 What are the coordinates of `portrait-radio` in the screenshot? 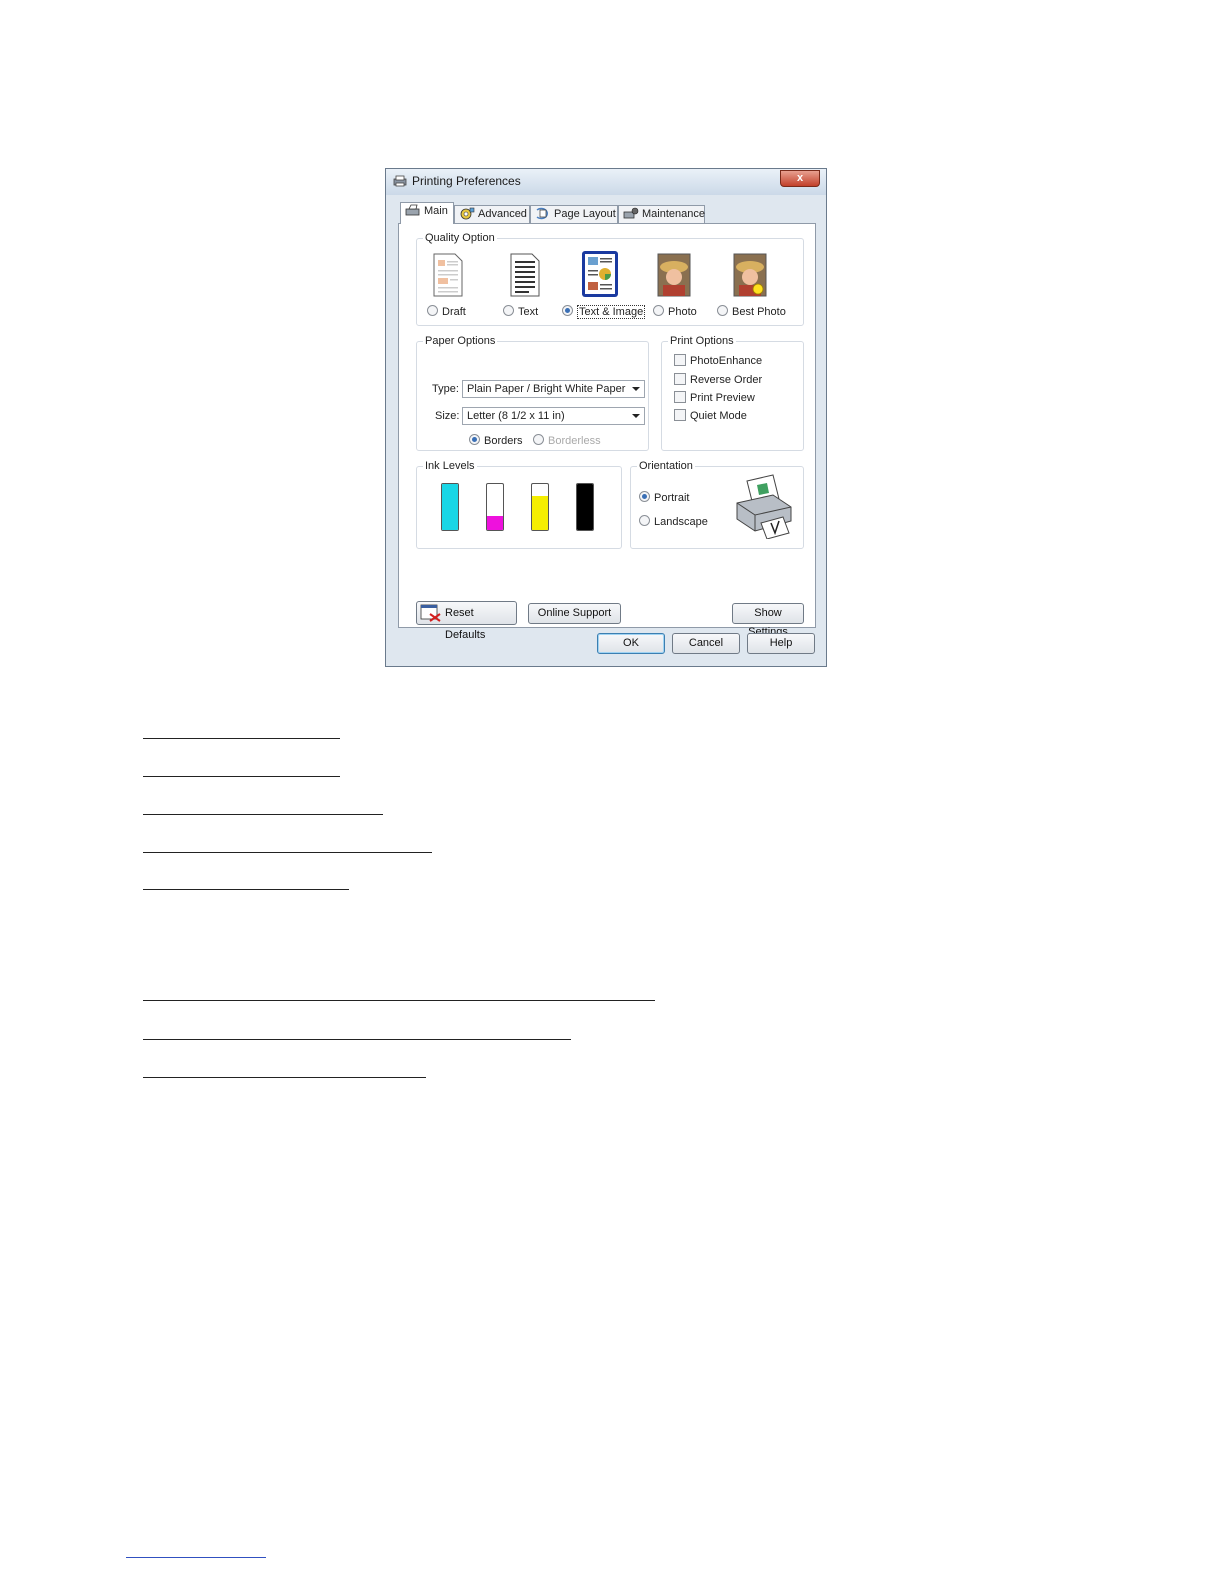 It's located at (644, 496).